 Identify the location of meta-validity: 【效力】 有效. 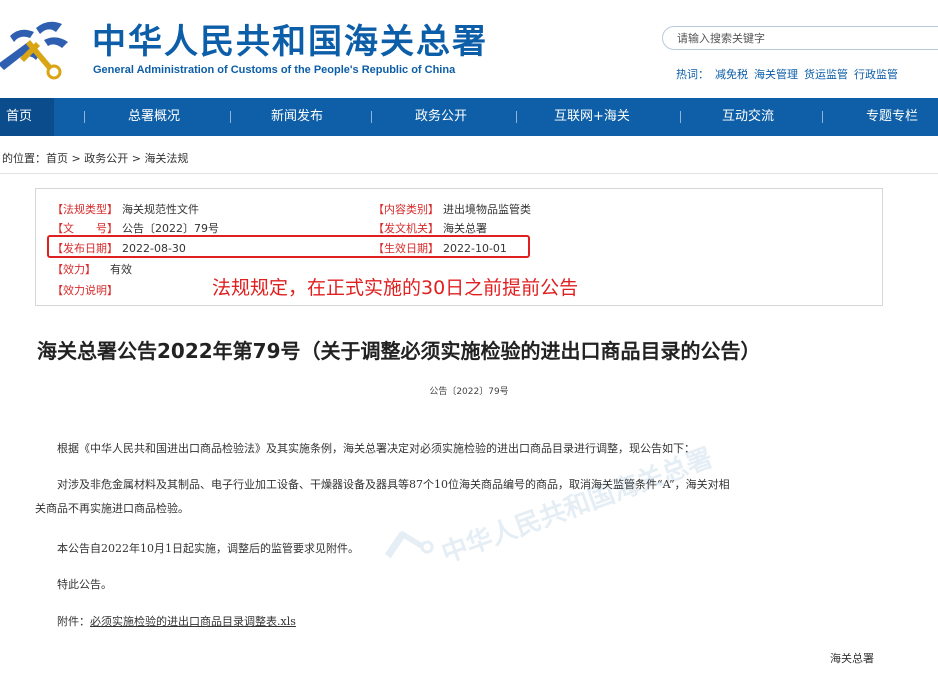
(92, 269).